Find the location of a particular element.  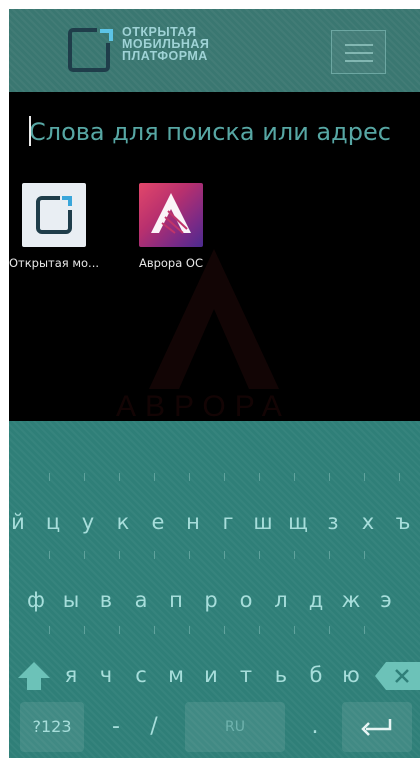

logo-text: ОТКРЫТАЯ МОБИЛЬНАЯ ПЛАТФОРМА is located at coordinates (165, 44).